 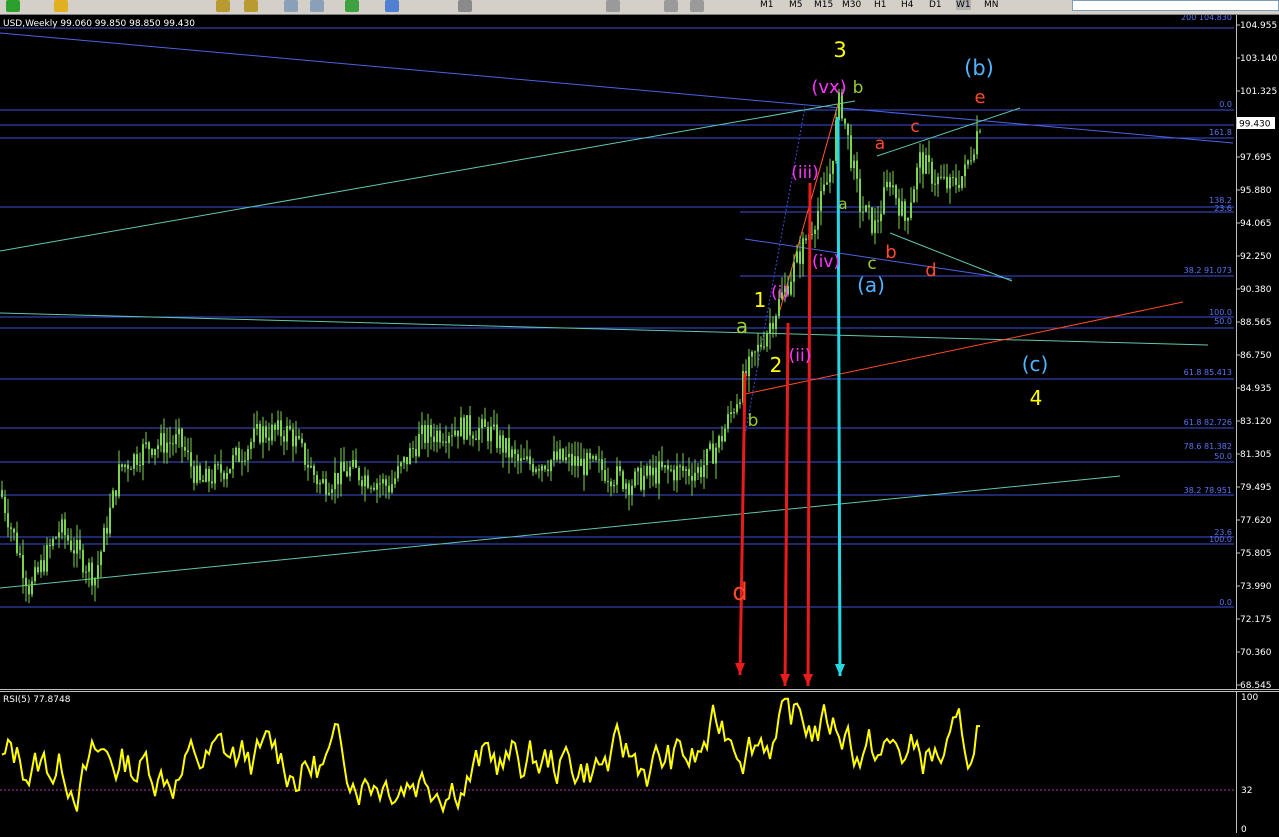 I want to click on wave-label: 1, so click(x=760, y=300).